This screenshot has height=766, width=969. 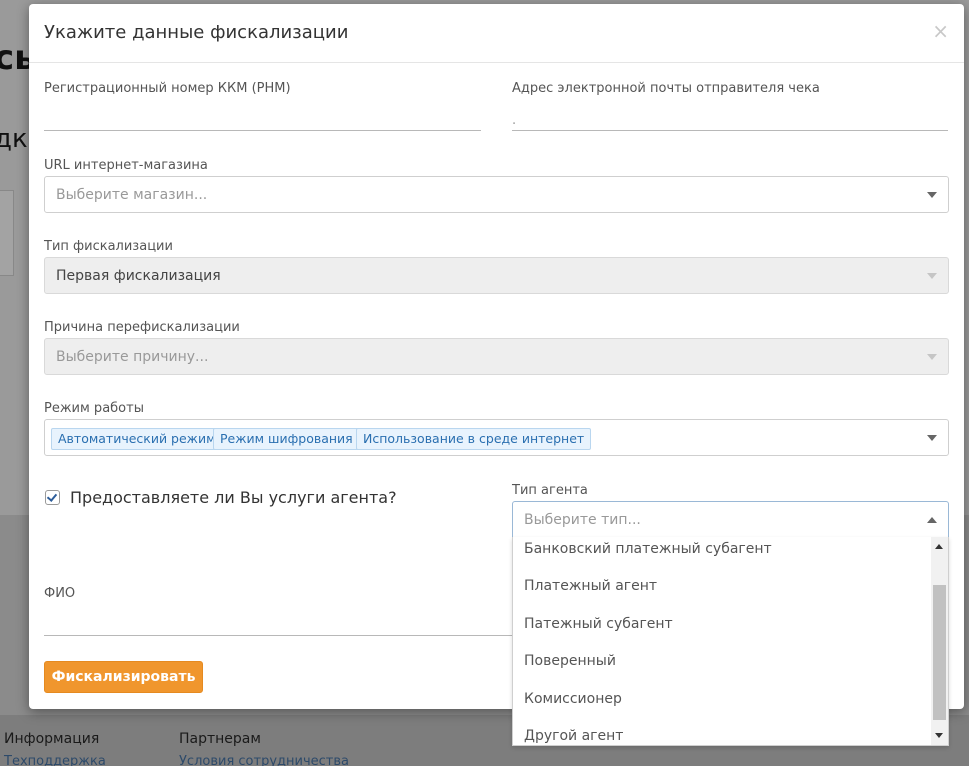 What do you see at coordinates (573, 736) in the screenshot?
I see `dropdown-option: Другой агент` at bounding box center [573, 736].